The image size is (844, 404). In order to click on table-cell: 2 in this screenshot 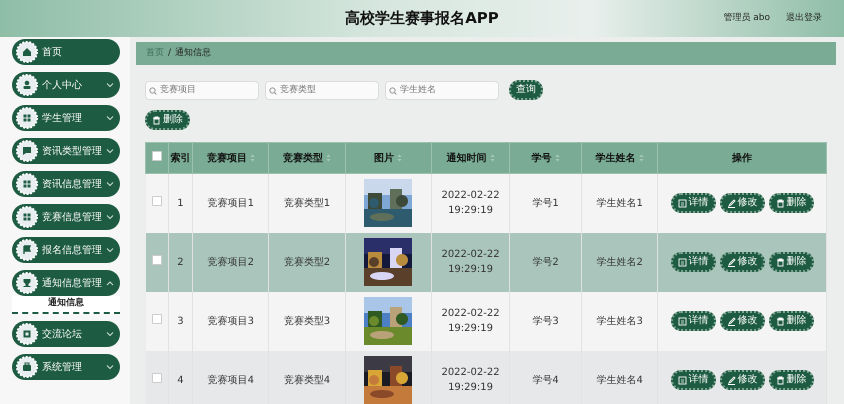, I will do `click(180, 262)`.